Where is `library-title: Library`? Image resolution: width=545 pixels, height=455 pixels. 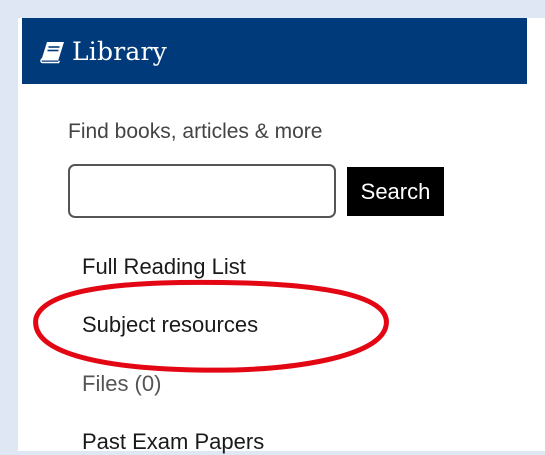
library-title: Library is located at coordinates (119, 51).